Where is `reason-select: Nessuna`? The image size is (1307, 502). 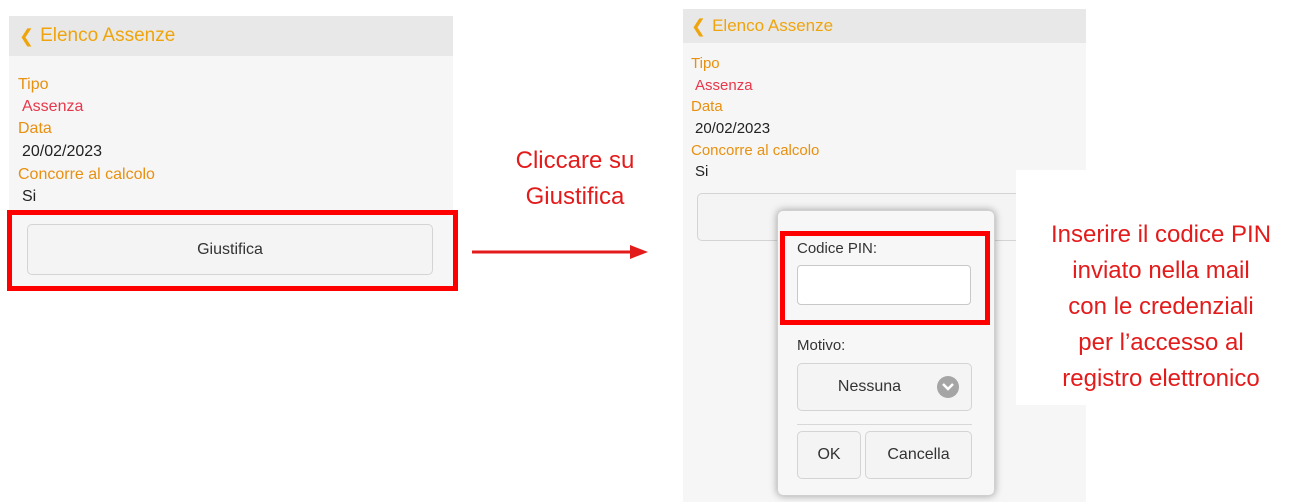 reason-select: Nessuna is located at coordinates (884, 387).